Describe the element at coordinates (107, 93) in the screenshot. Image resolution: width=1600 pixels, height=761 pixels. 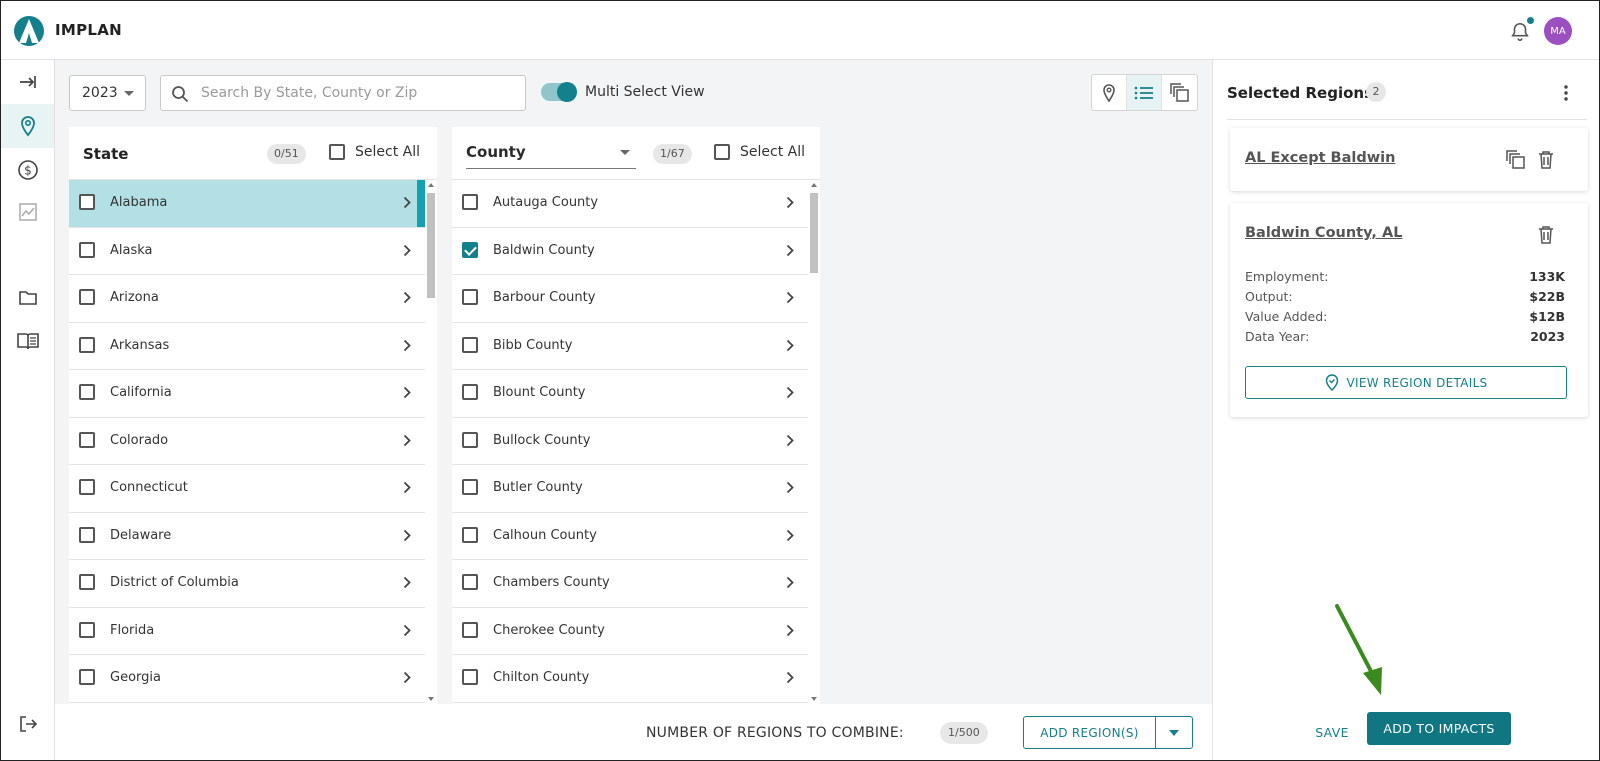
I see `year-select: 2023` at that location.